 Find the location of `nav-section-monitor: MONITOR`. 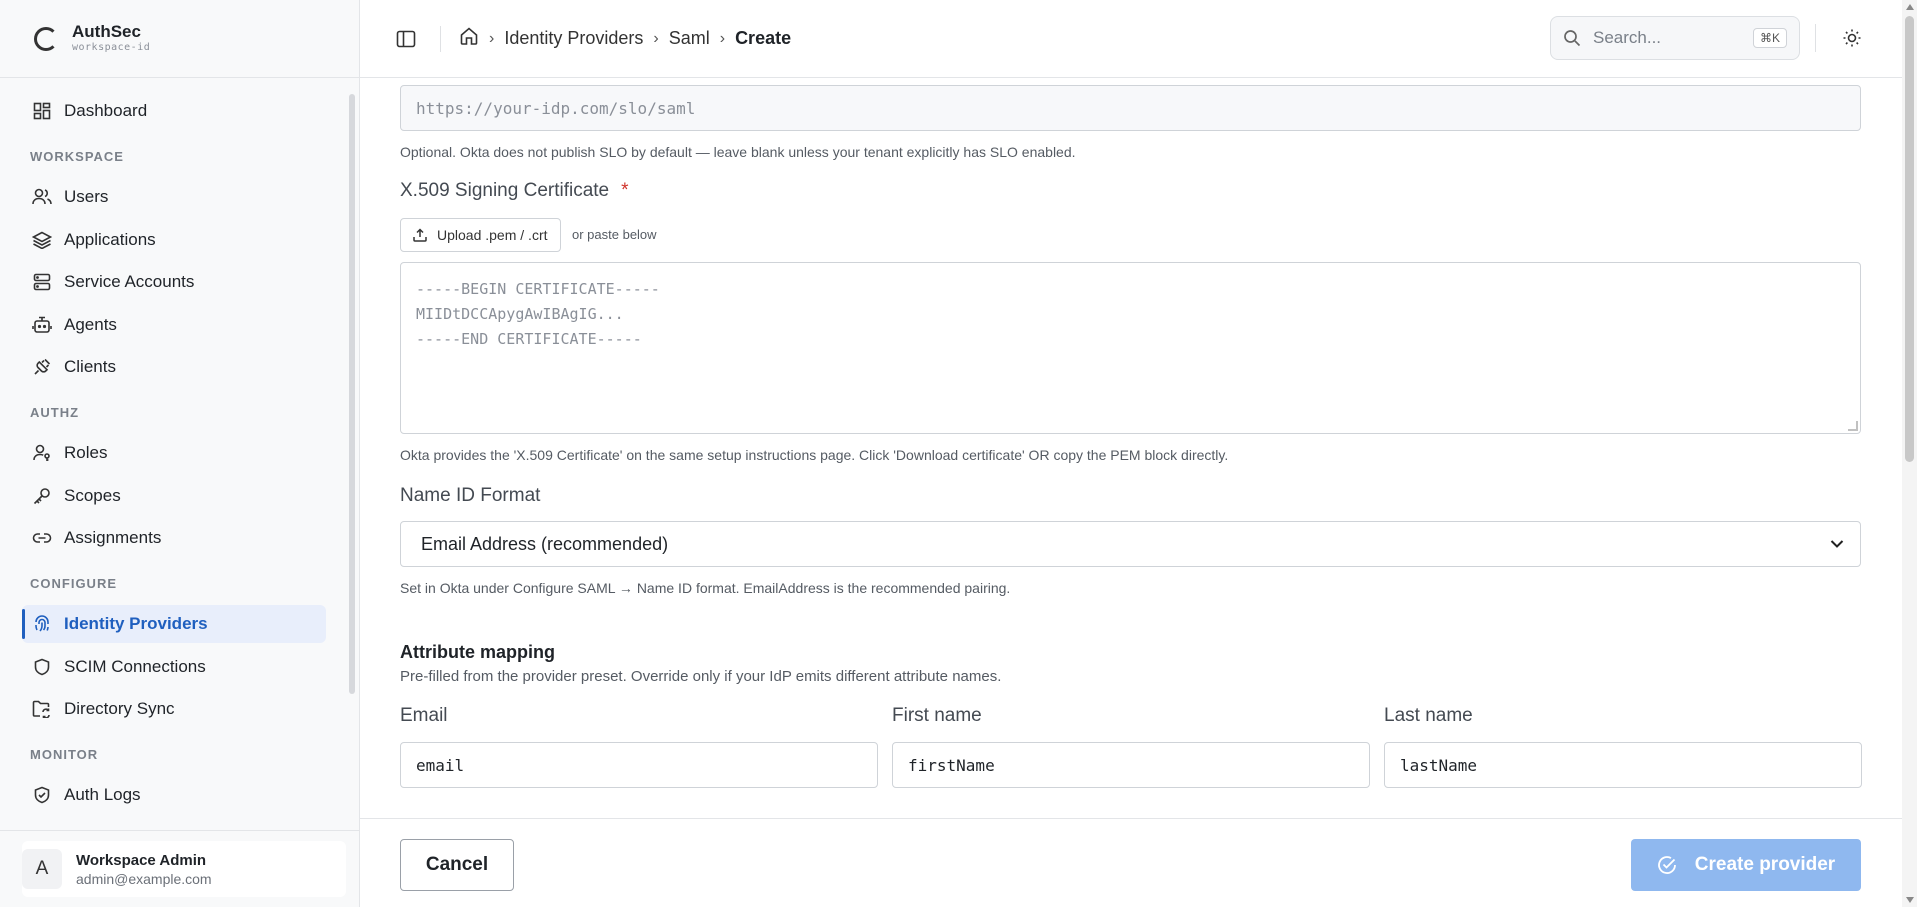

nav-section-monitor: MONITOR is located at coordinates (64, 754).